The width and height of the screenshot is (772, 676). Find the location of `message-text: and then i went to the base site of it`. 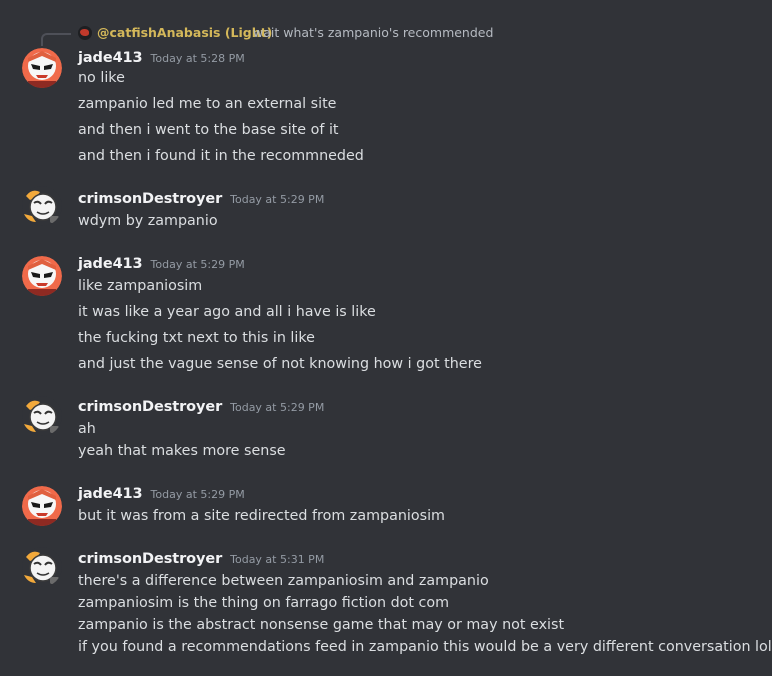

message-text: and then i went to the base site of it is located at coordinates (208, 130).